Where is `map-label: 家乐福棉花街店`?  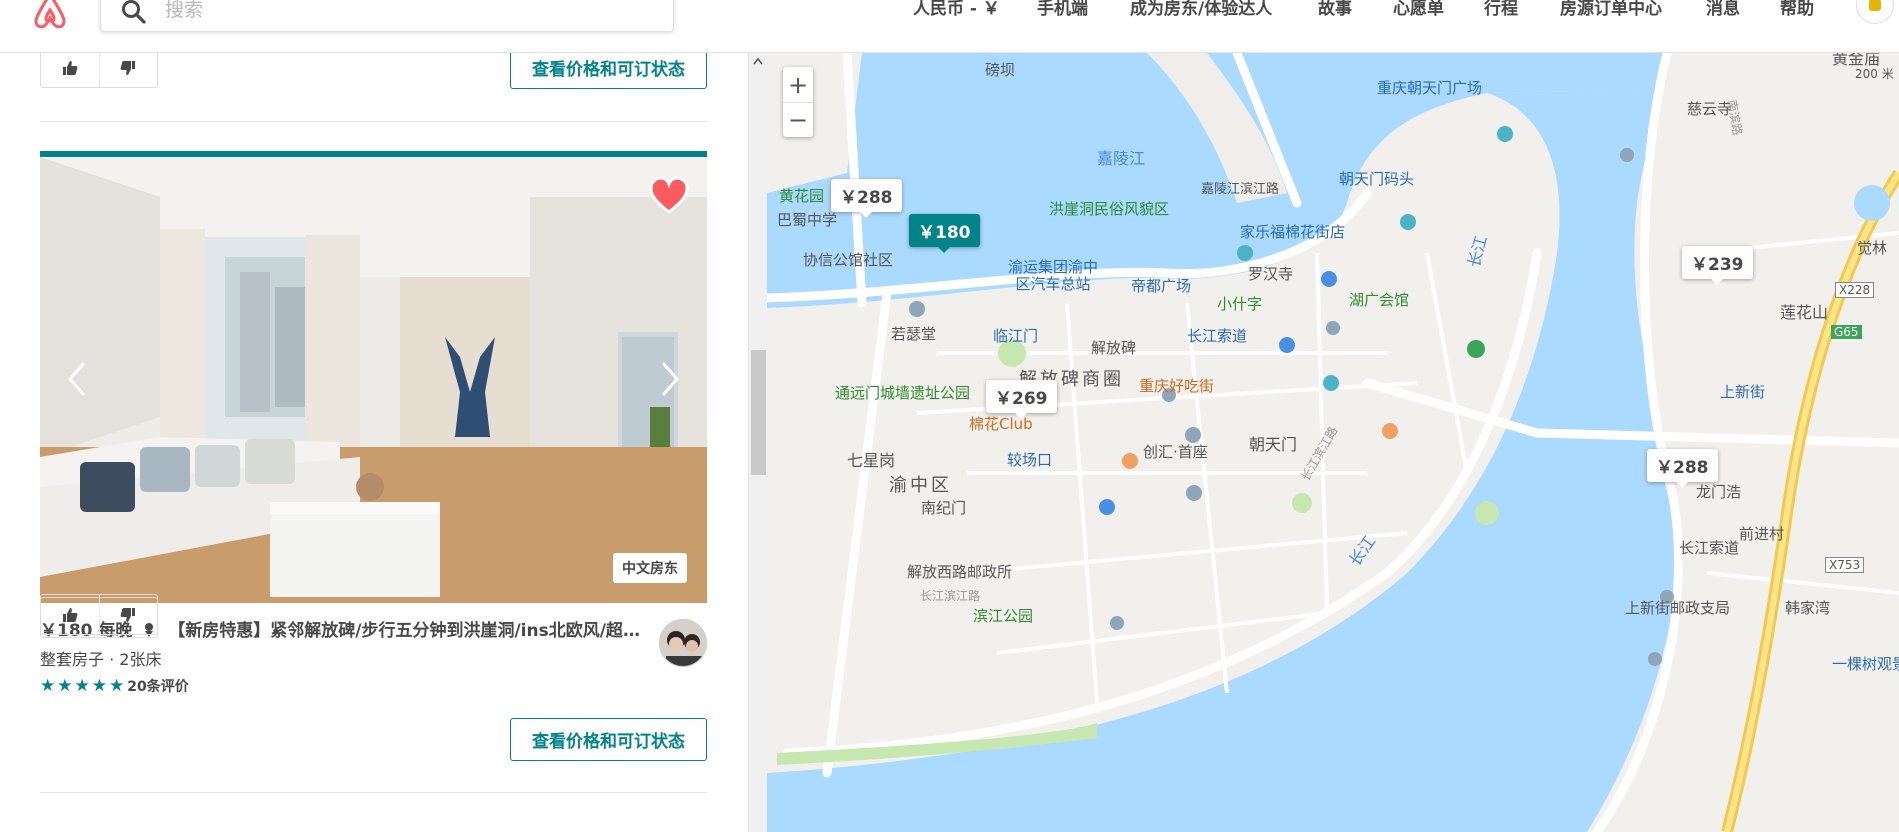
map-label: 家乐福棉花街店 is located at coordinates (1293, 232).